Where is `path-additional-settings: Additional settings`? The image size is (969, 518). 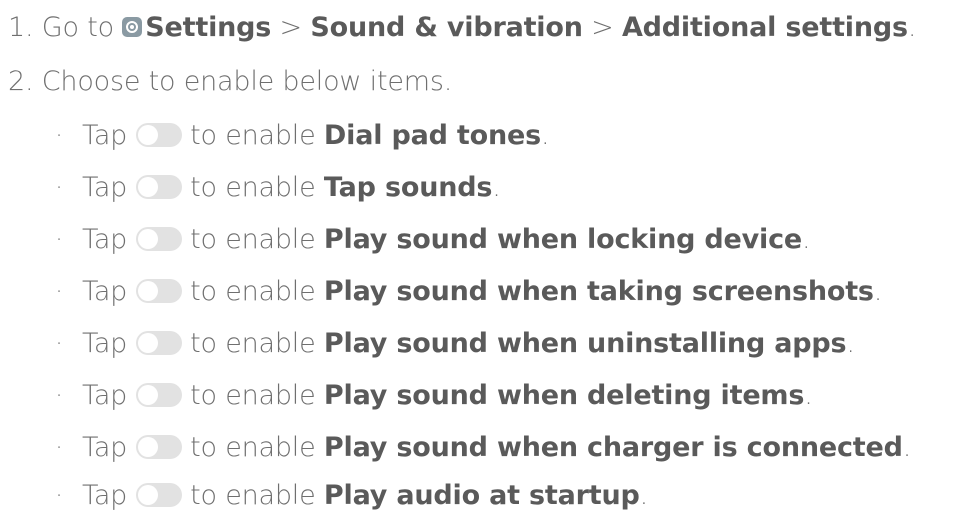 path-additional-settings: Additional settings is located at coordinates (764, 27).